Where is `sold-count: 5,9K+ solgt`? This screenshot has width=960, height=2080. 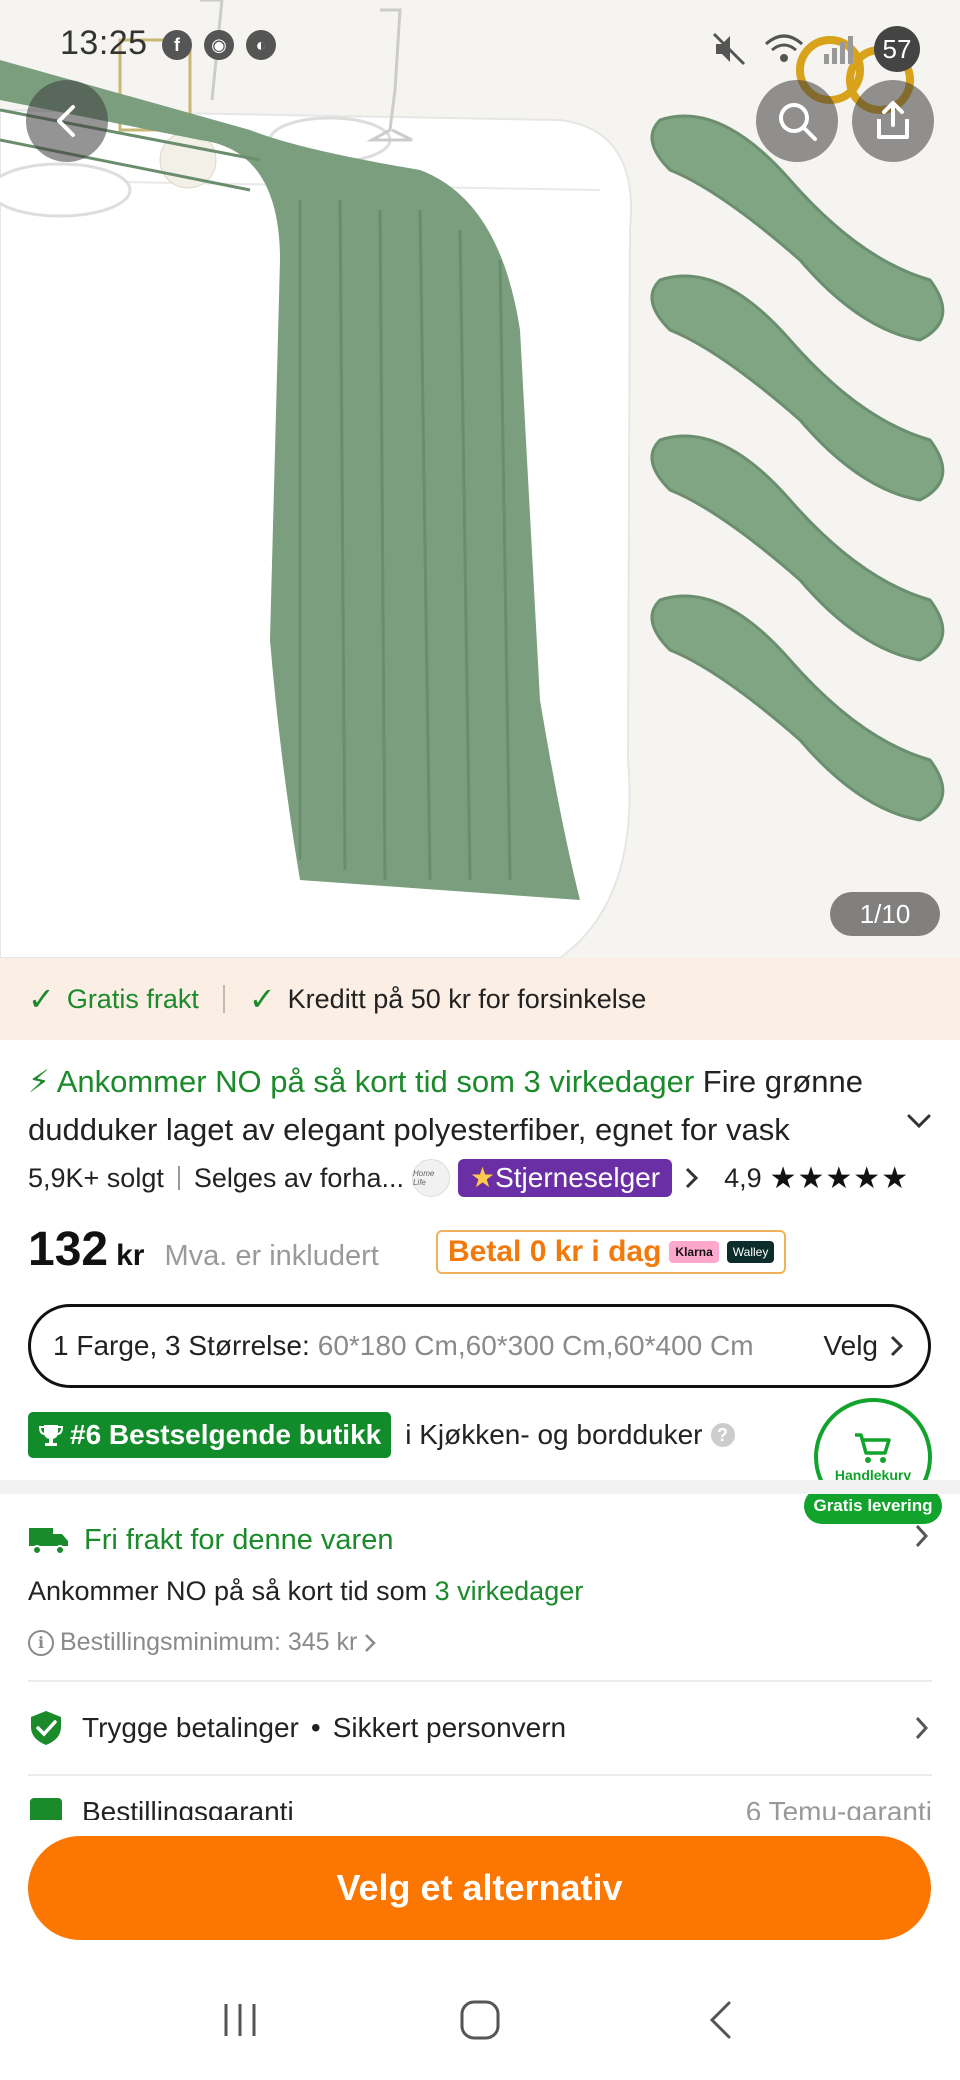
sold-count: 5,9K+ solgt is located at coordinates (96, 1177).